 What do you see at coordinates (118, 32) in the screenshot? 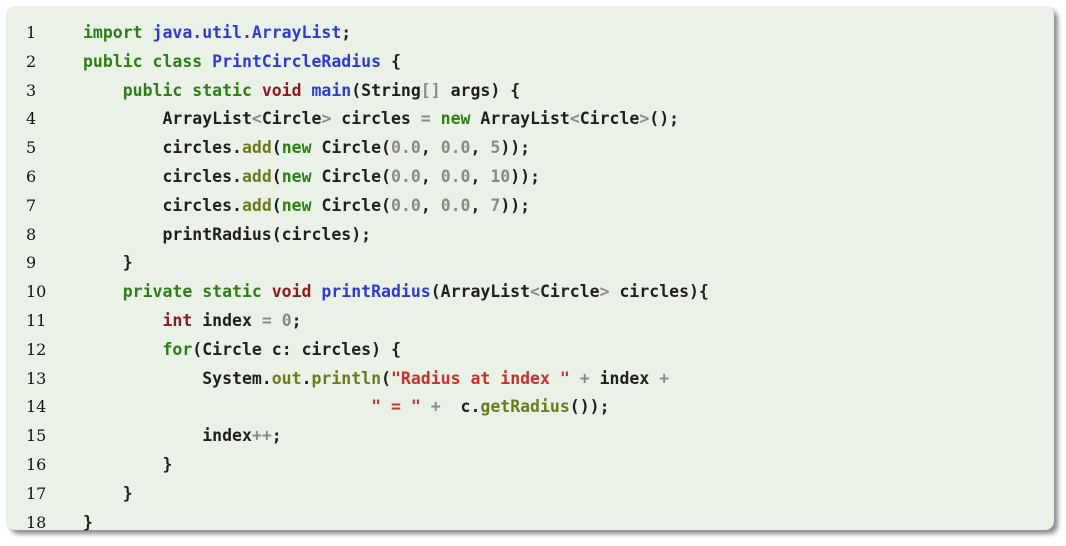
I see `code-token: import` at bounding box center [118, 32].